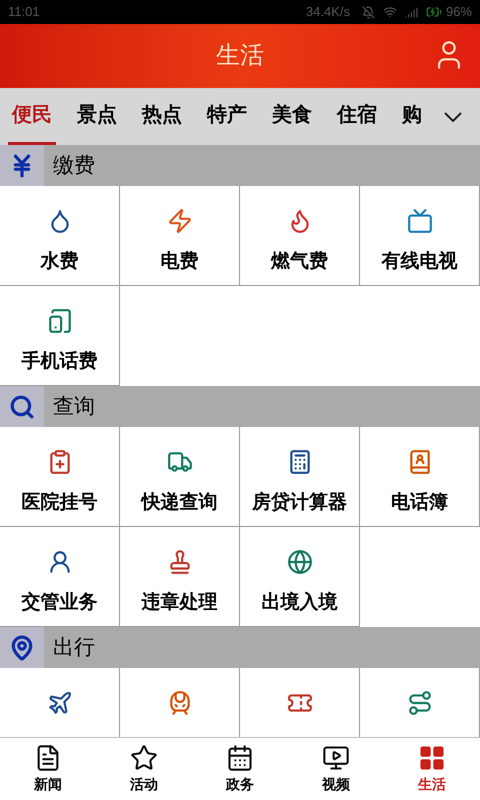  Describe the element at coordinates (420, 477) in the screenshot. I see `service-tile: 电话簿` at that location.